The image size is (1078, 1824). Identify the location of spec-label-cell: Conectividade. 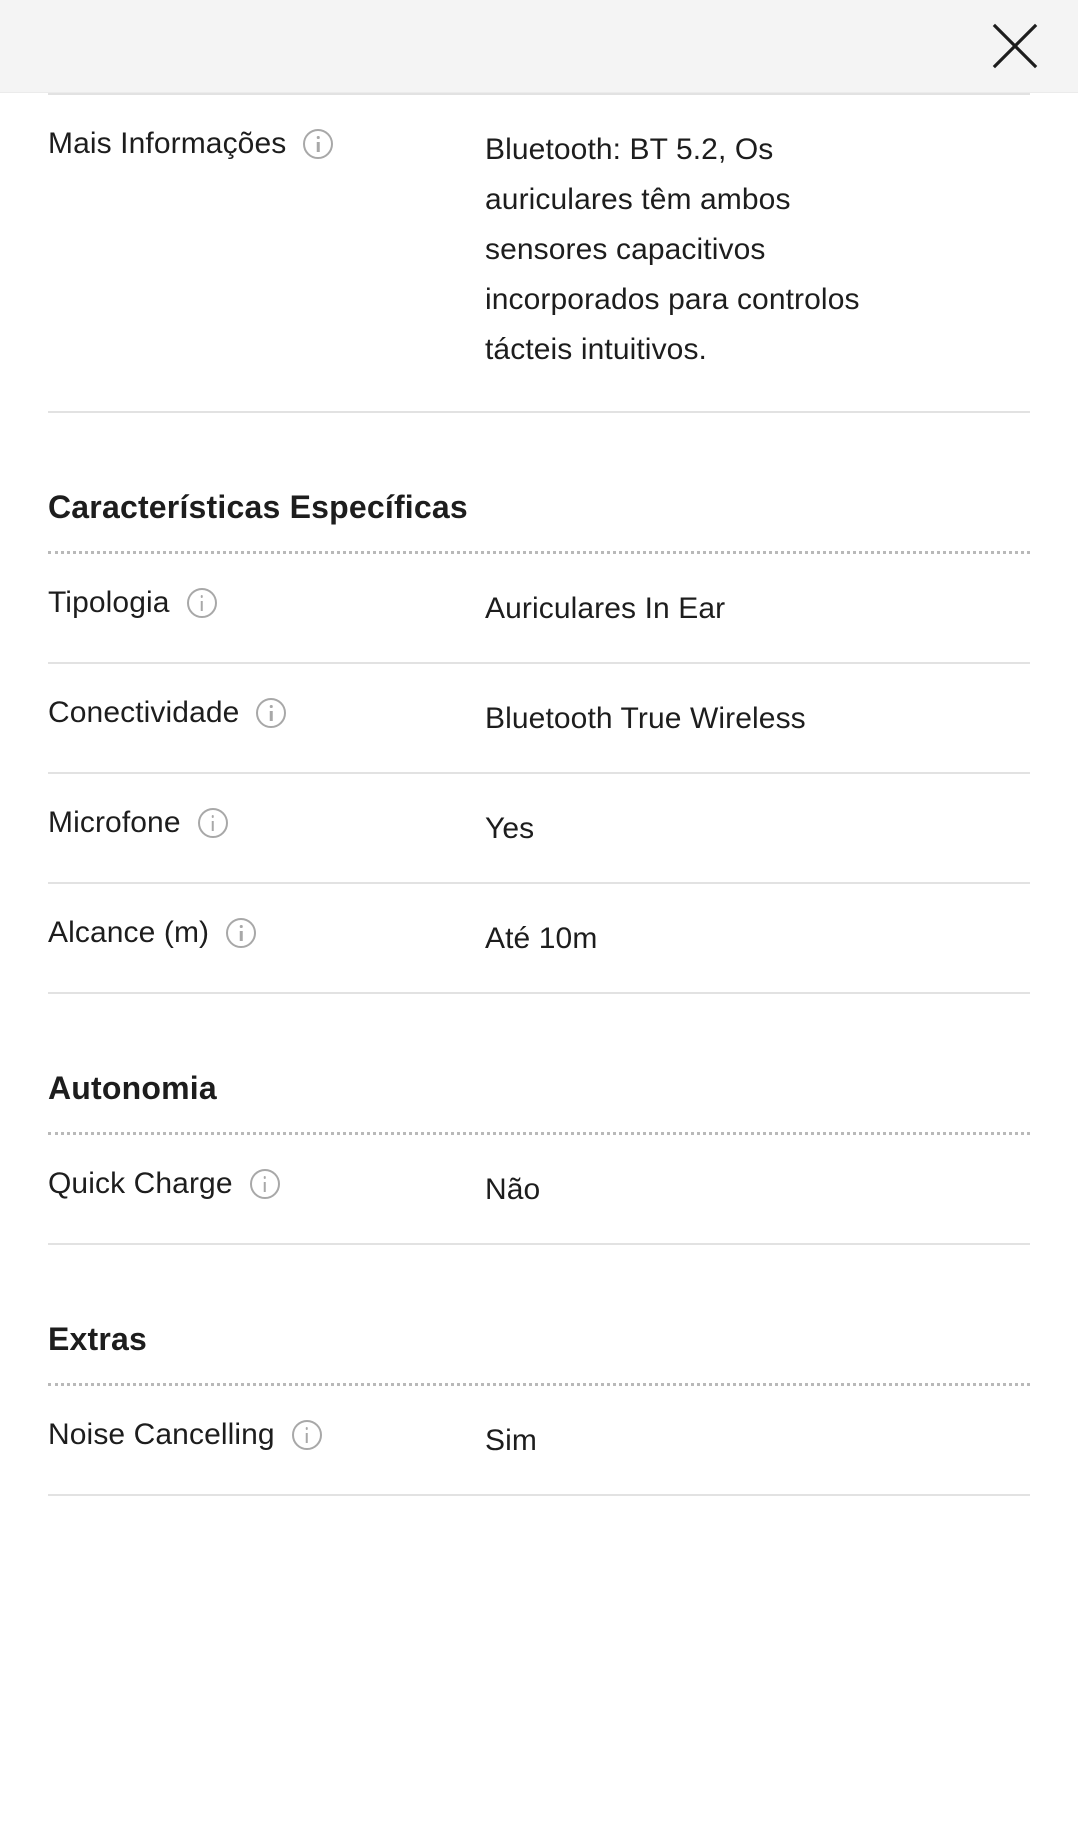
(266, 713).